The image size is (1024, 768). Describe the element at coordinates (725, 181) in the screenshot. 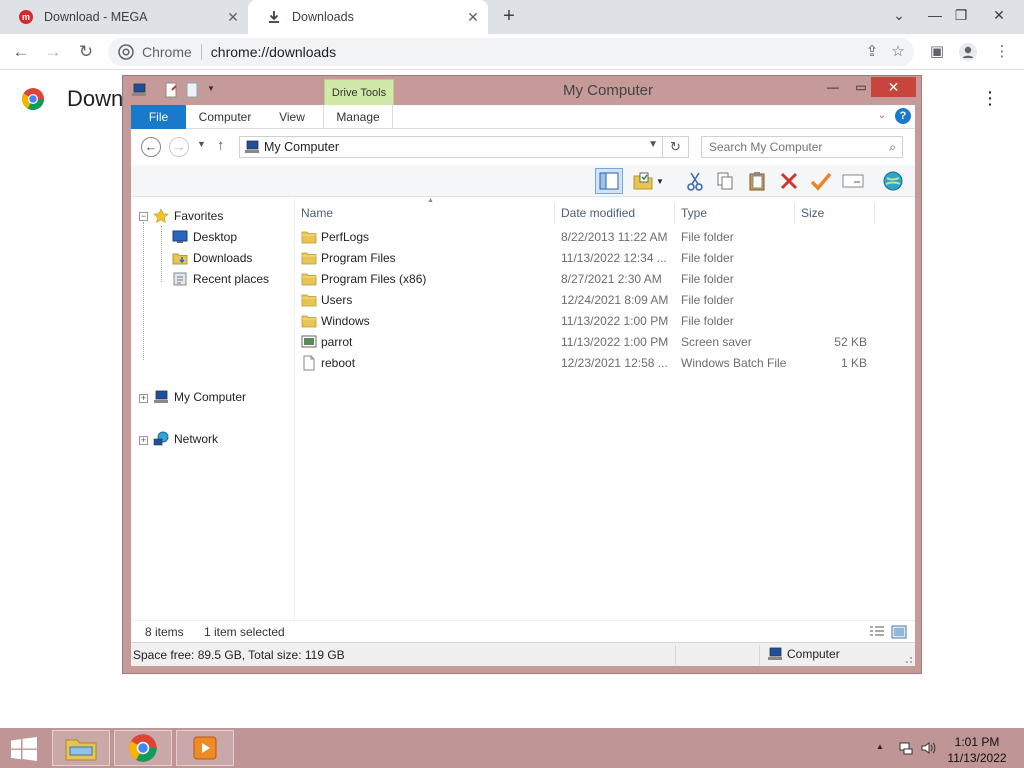

I see `copy-icon` at that location.